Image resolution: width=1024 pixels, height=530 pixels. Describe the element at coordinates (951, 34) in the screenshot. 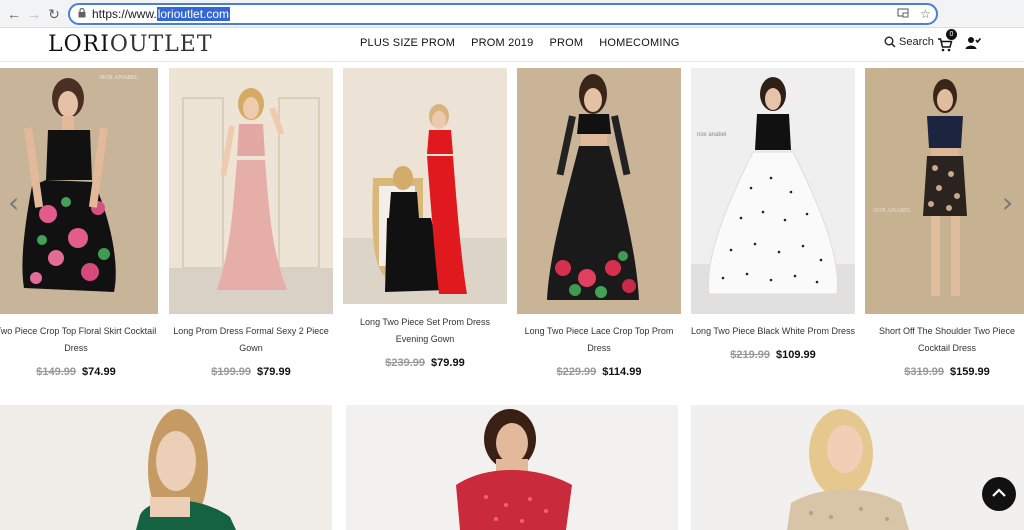

I see `cart-count-badge: 0` at that location.